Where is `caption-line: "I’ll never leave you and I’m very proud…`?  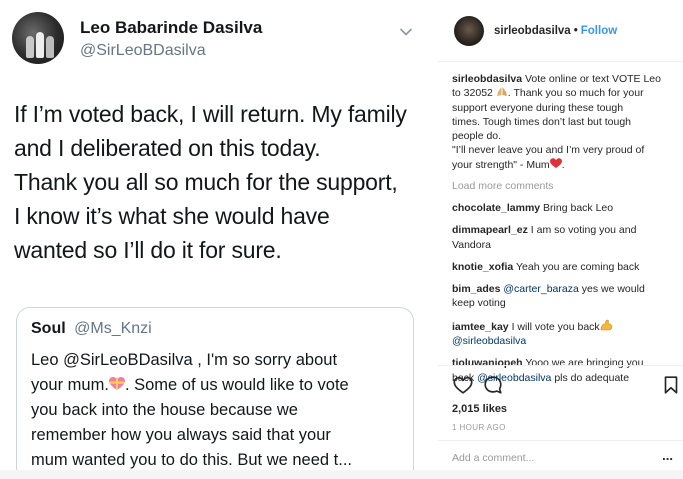 caption-line: "I’ll never leave you and I’m very proud… is located at coordinates (548, 150).